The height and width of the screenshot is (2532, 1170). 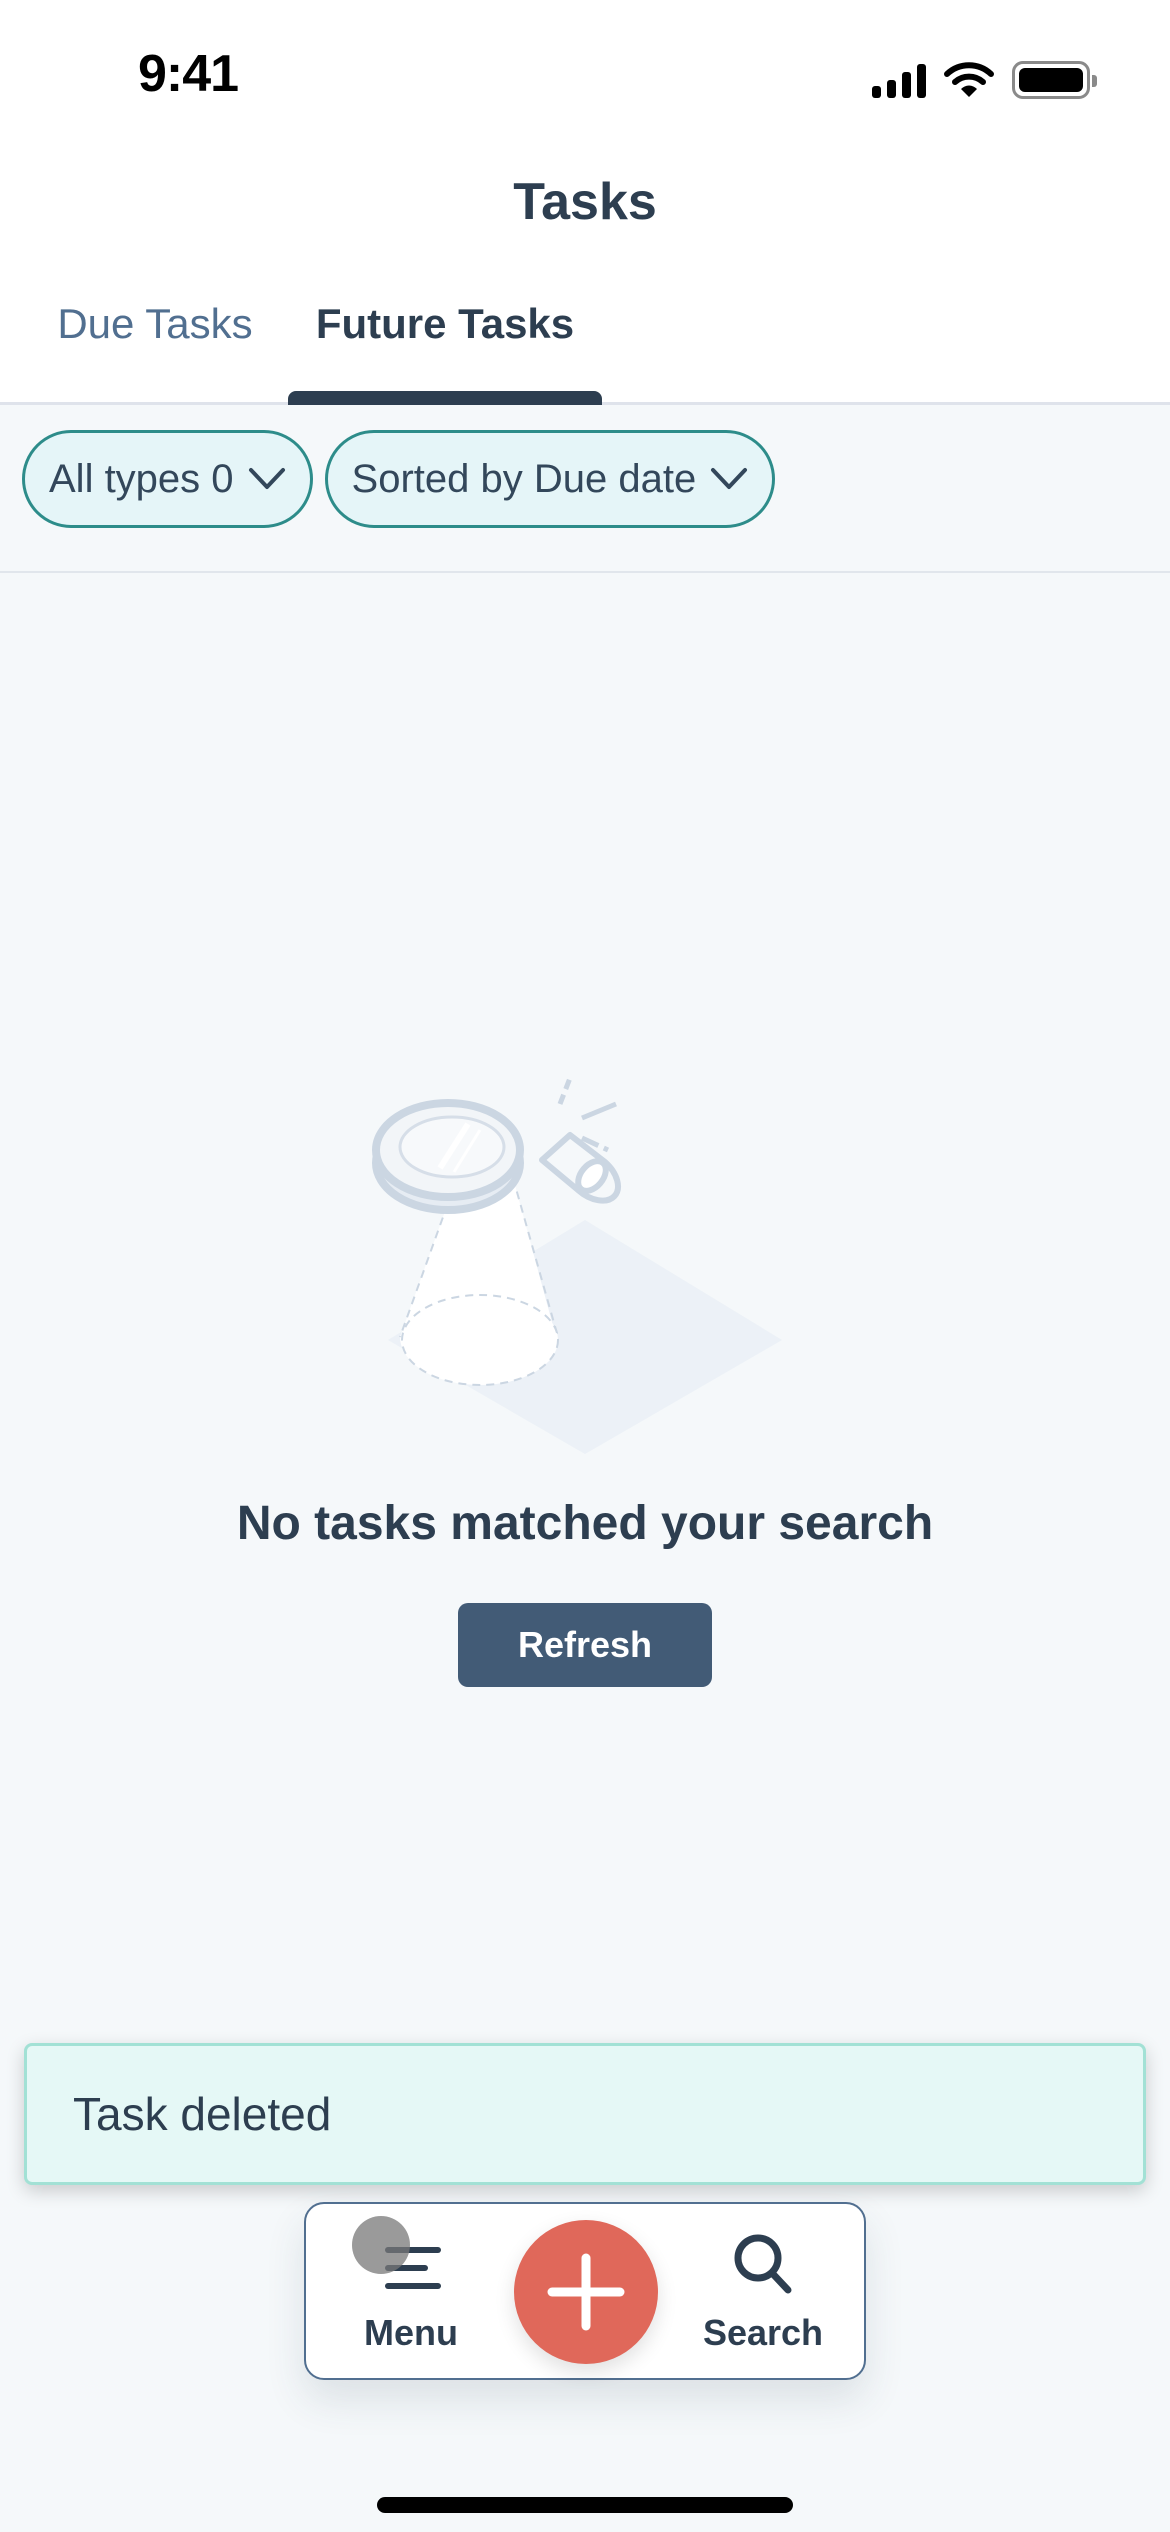 I want to click on header: Tasks Due Tasks Future Tasks, so click(x=585, y=278).